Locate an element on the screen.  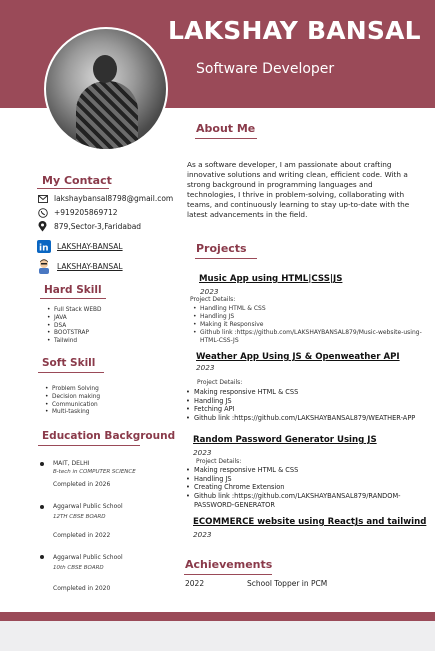
soft-skill-item: Communication is located at coordinates (72, 406).